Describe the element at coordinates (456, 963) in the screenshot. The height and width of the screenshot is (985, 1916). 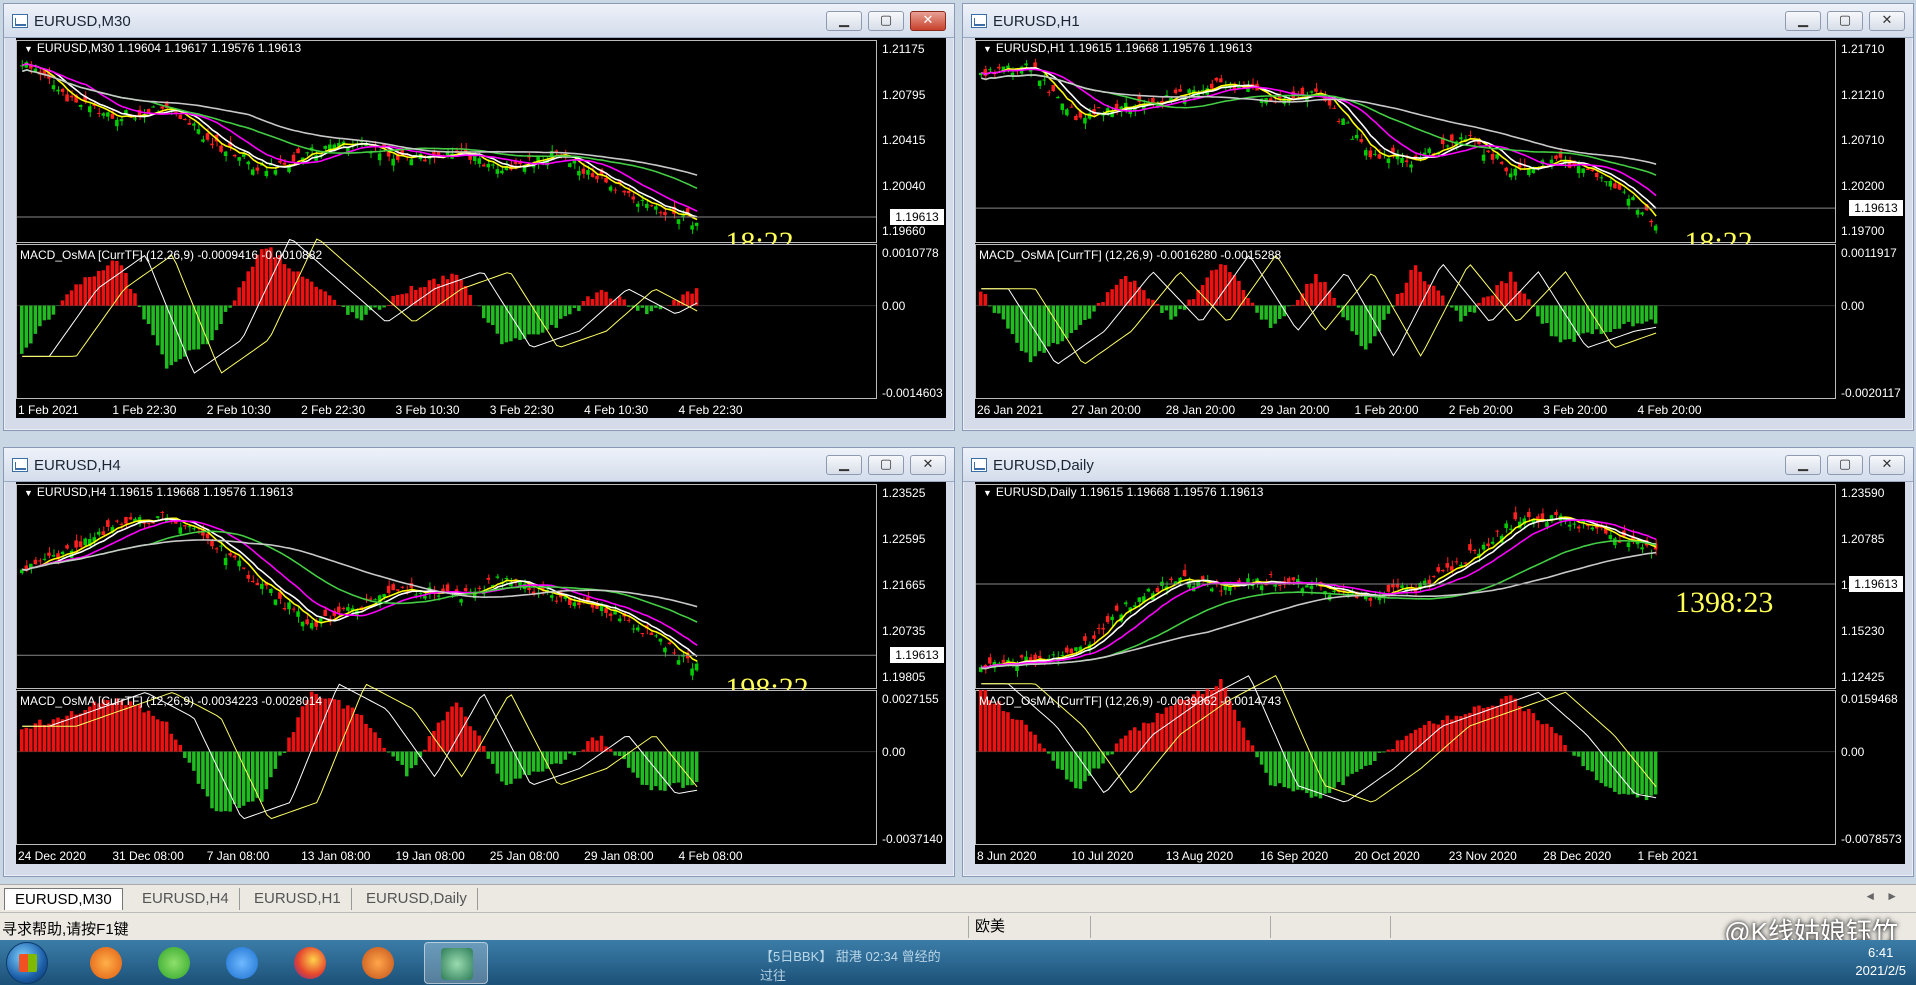
I see `trading-terminal-icon` at that location.